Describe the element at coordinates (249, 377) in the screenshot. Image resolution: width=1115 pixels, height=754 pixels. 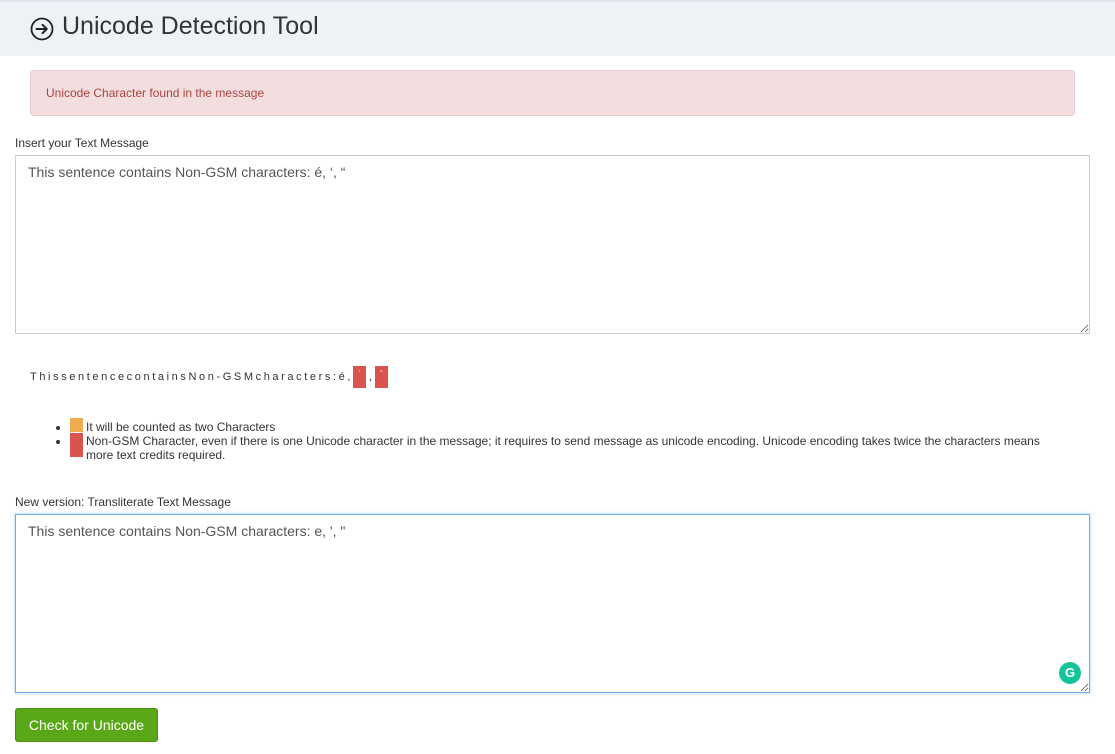
I see `analysis-char: M` at that location.